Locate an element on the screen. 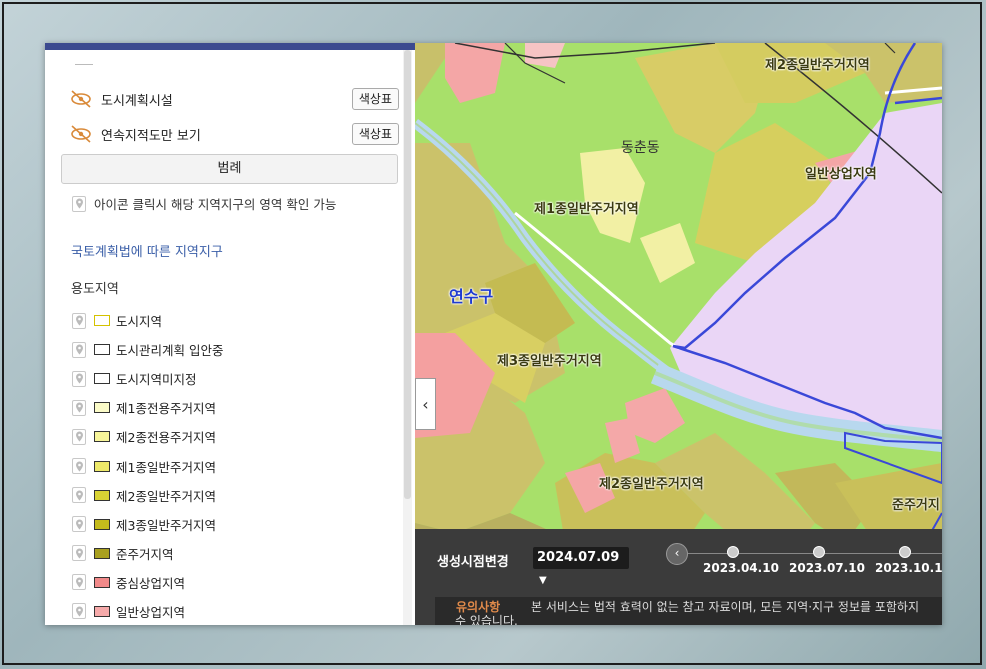 The image size is (986, 669). timeline-date: 2023.07.10 is located at coordinates (827, 568).